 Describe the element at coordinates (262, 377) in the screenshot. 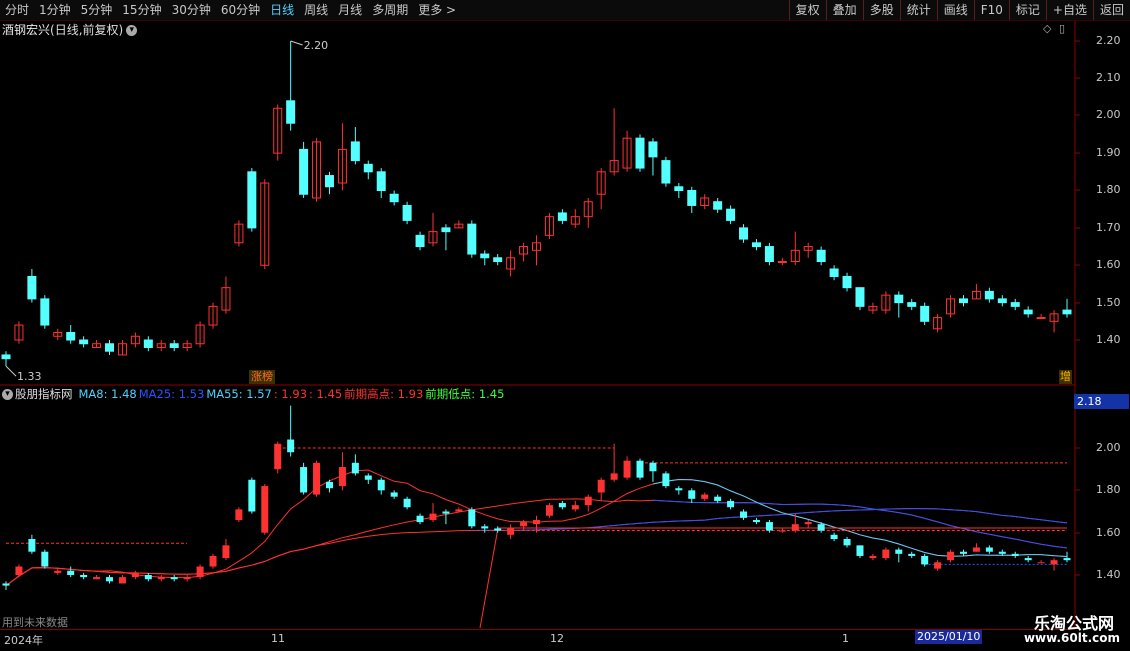

I see `rank-tag: 涨榜` at that location.